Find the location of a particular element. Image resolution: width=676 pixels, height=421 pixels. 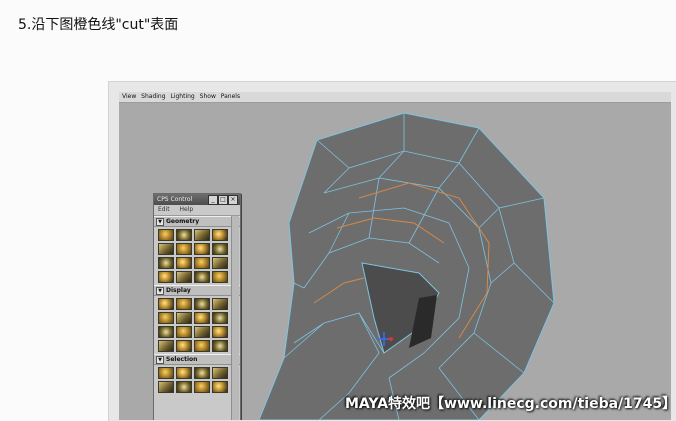

watermark: MAYA特效吧【www.linecg.com/tieba/1745】 is located at coordinates (510, 404).